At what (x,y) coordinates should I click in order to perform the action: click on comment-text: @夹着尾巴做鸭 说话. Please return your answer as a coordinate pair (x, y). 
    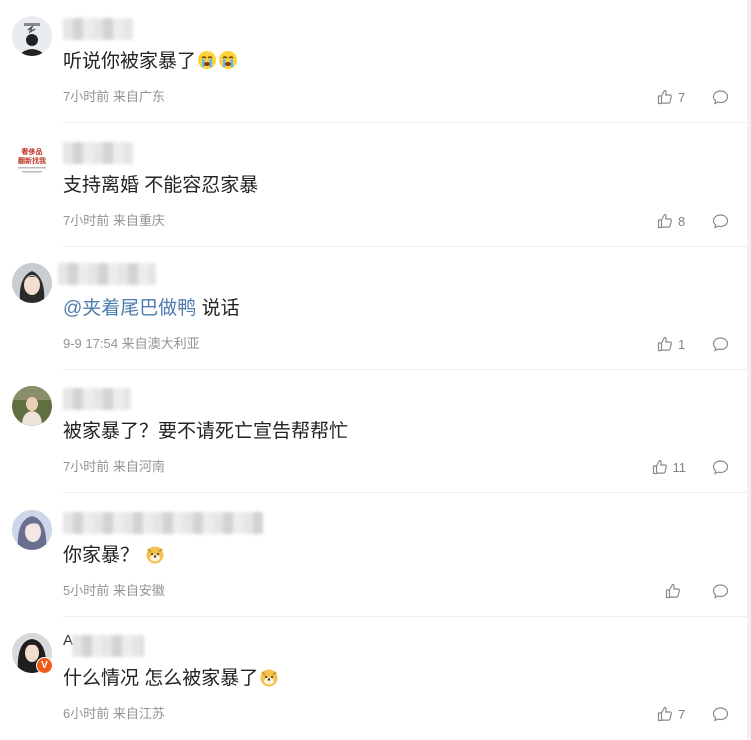
    Looking at the image, I should click on (151, 309).